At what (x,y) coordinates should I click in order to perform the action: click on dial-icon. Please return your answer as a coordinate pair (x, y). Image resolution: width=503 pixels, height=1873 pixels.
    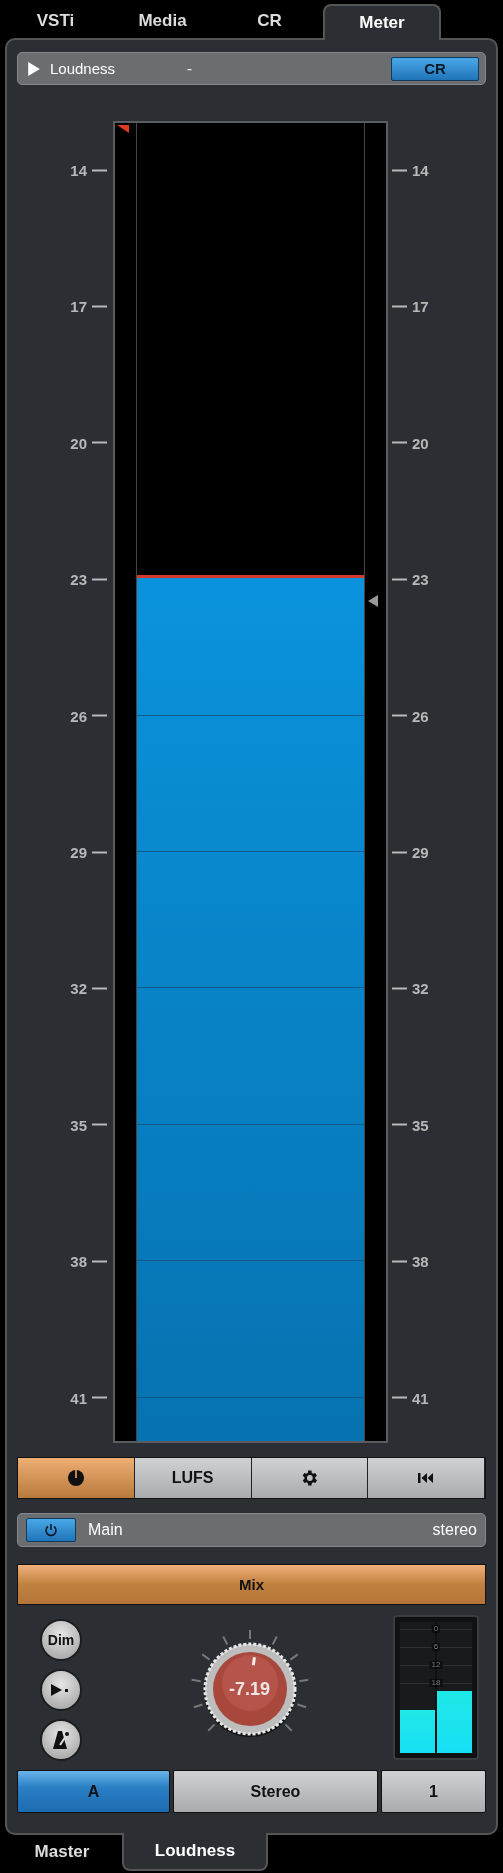
    Looking at the image, I should click on (75, 1478).